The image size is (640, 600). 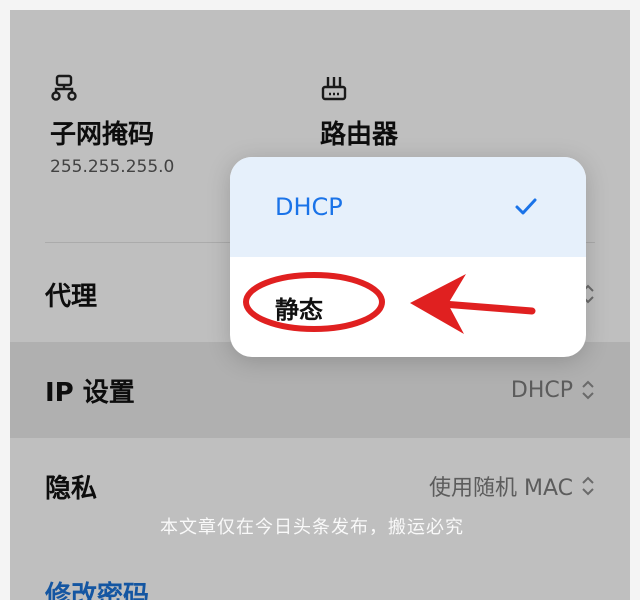 What do you see at coordinates (359, 112) in the screenshot?
I see `router-block: 路由器` at bounding box center [359, 112].